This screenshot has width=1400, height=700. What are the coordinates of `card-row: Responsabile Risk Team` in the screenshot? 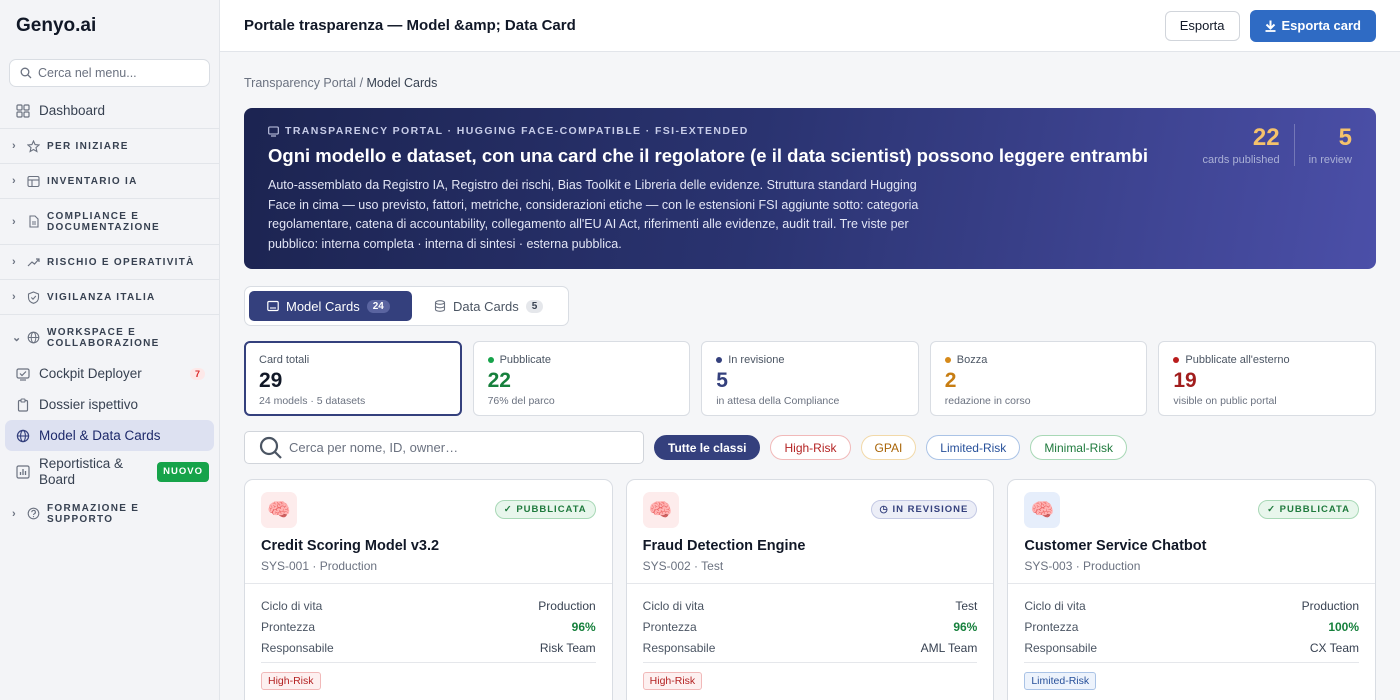 It's located at (428, 647).